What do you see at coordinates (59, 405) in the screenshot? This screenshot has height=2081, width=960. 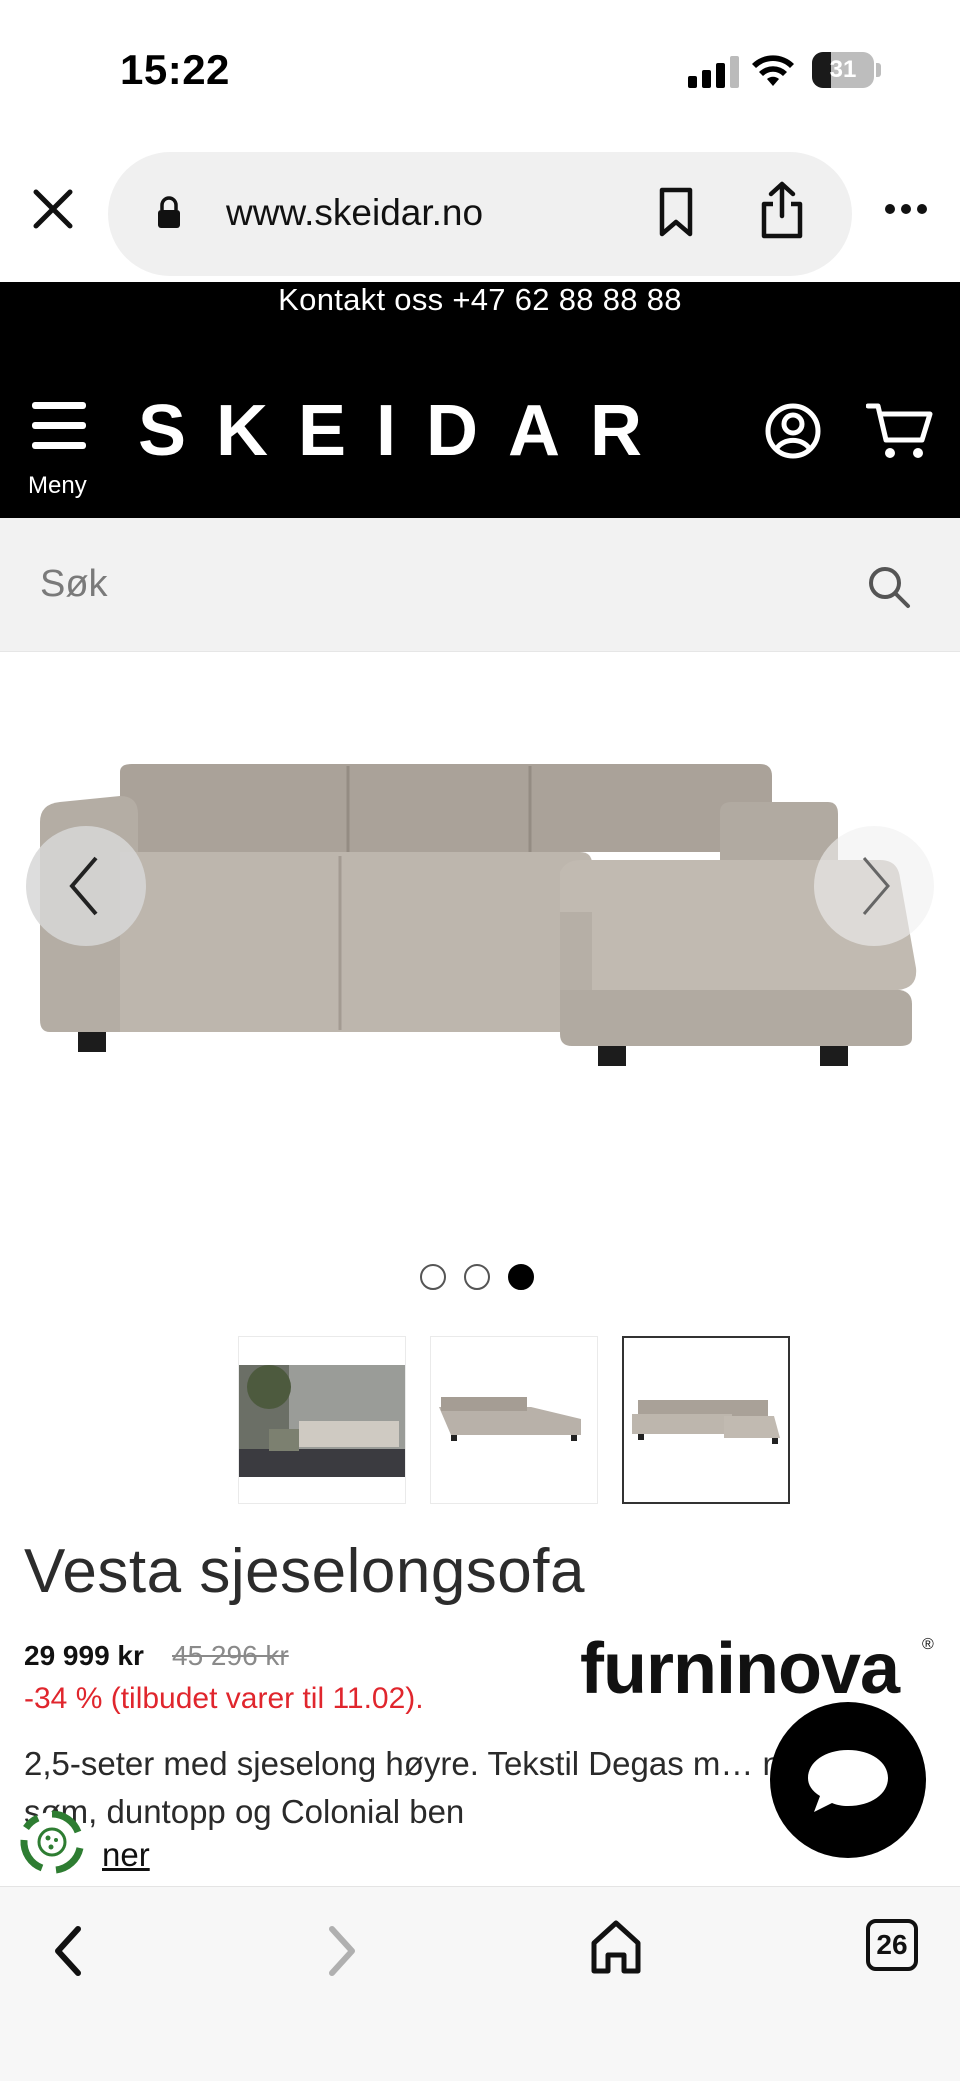 I see `hamburger-icon` at bounding box center [59, 405].